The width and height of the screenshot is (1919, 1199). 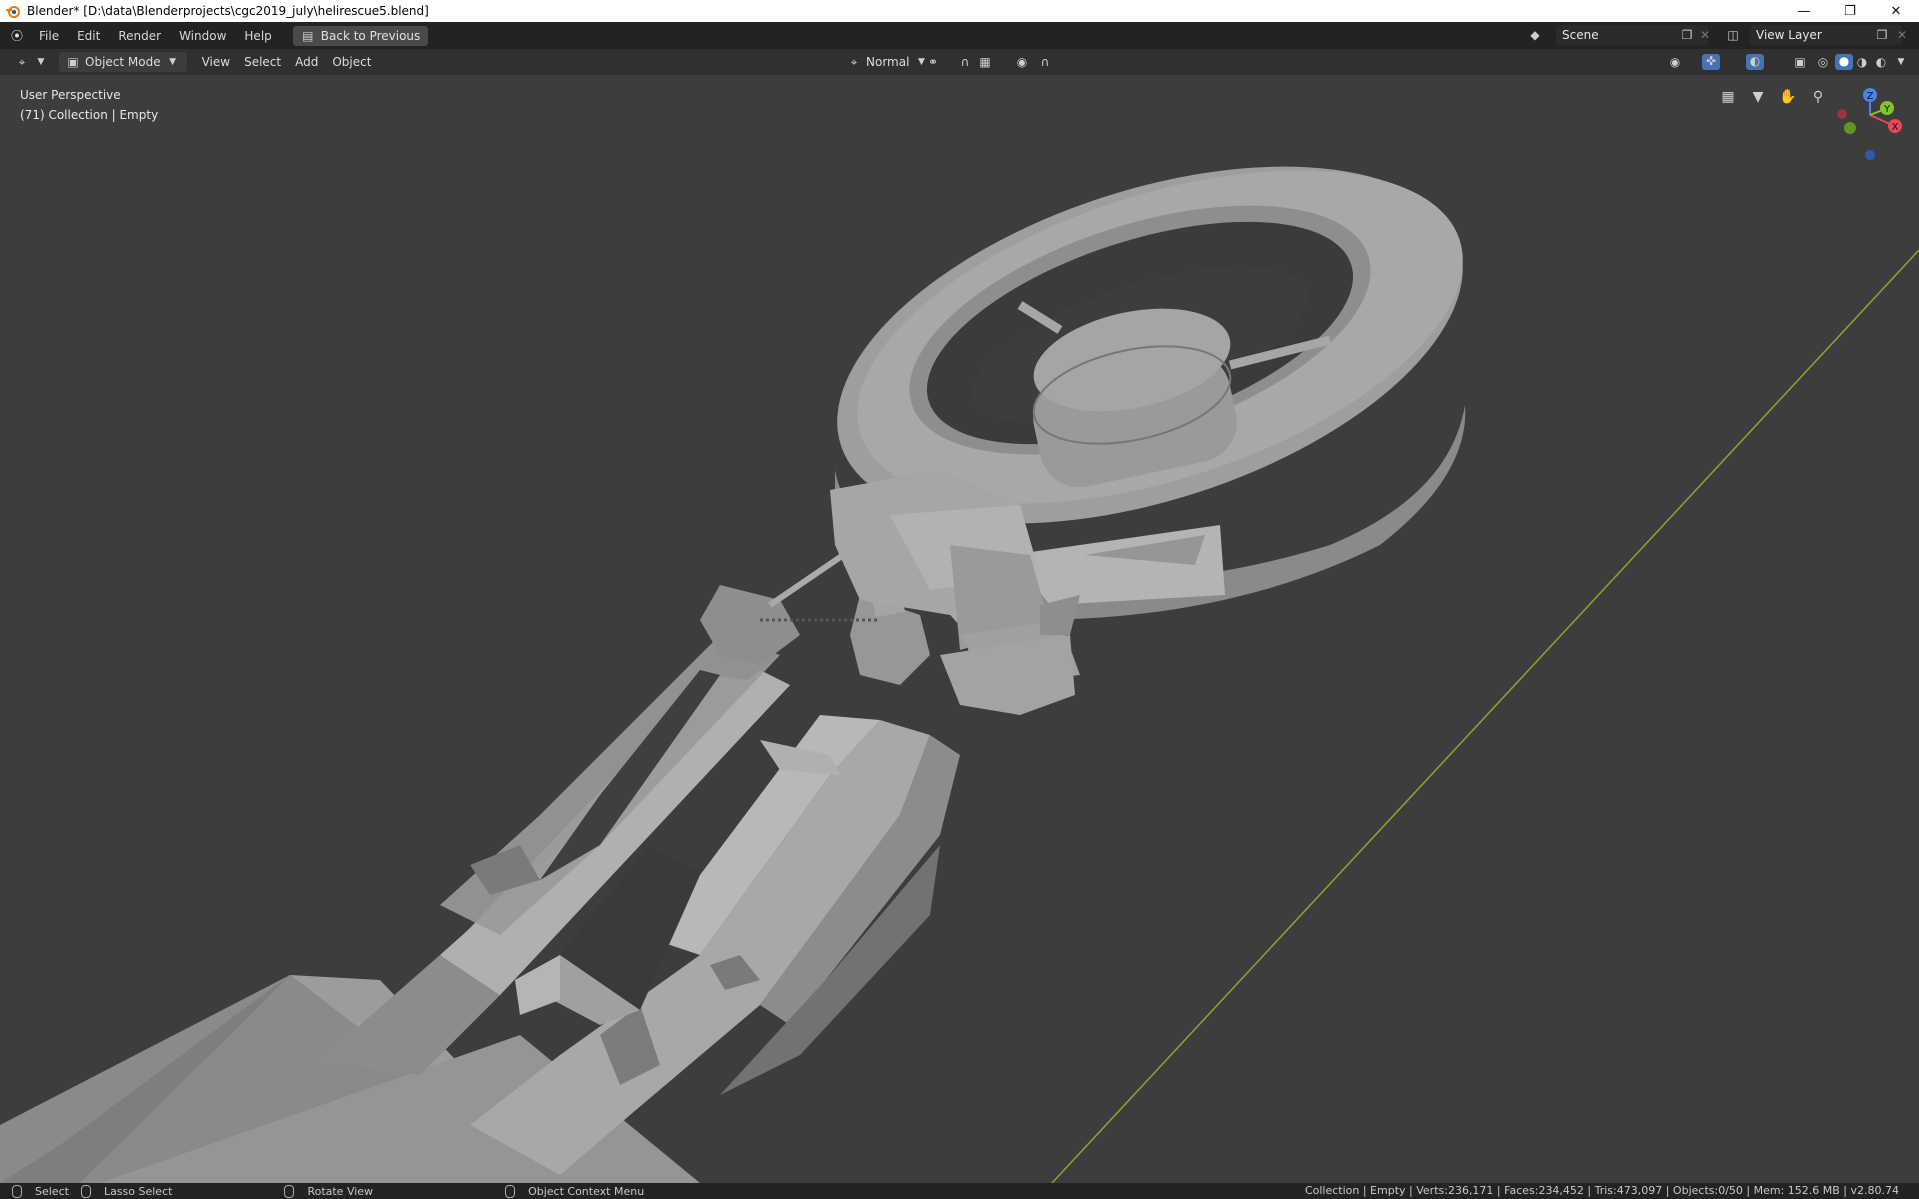 What do you see at coordinates (85, 1191) in the screenshot?
I see `mouse-drag-icon` at bounding box center [85, 1191].